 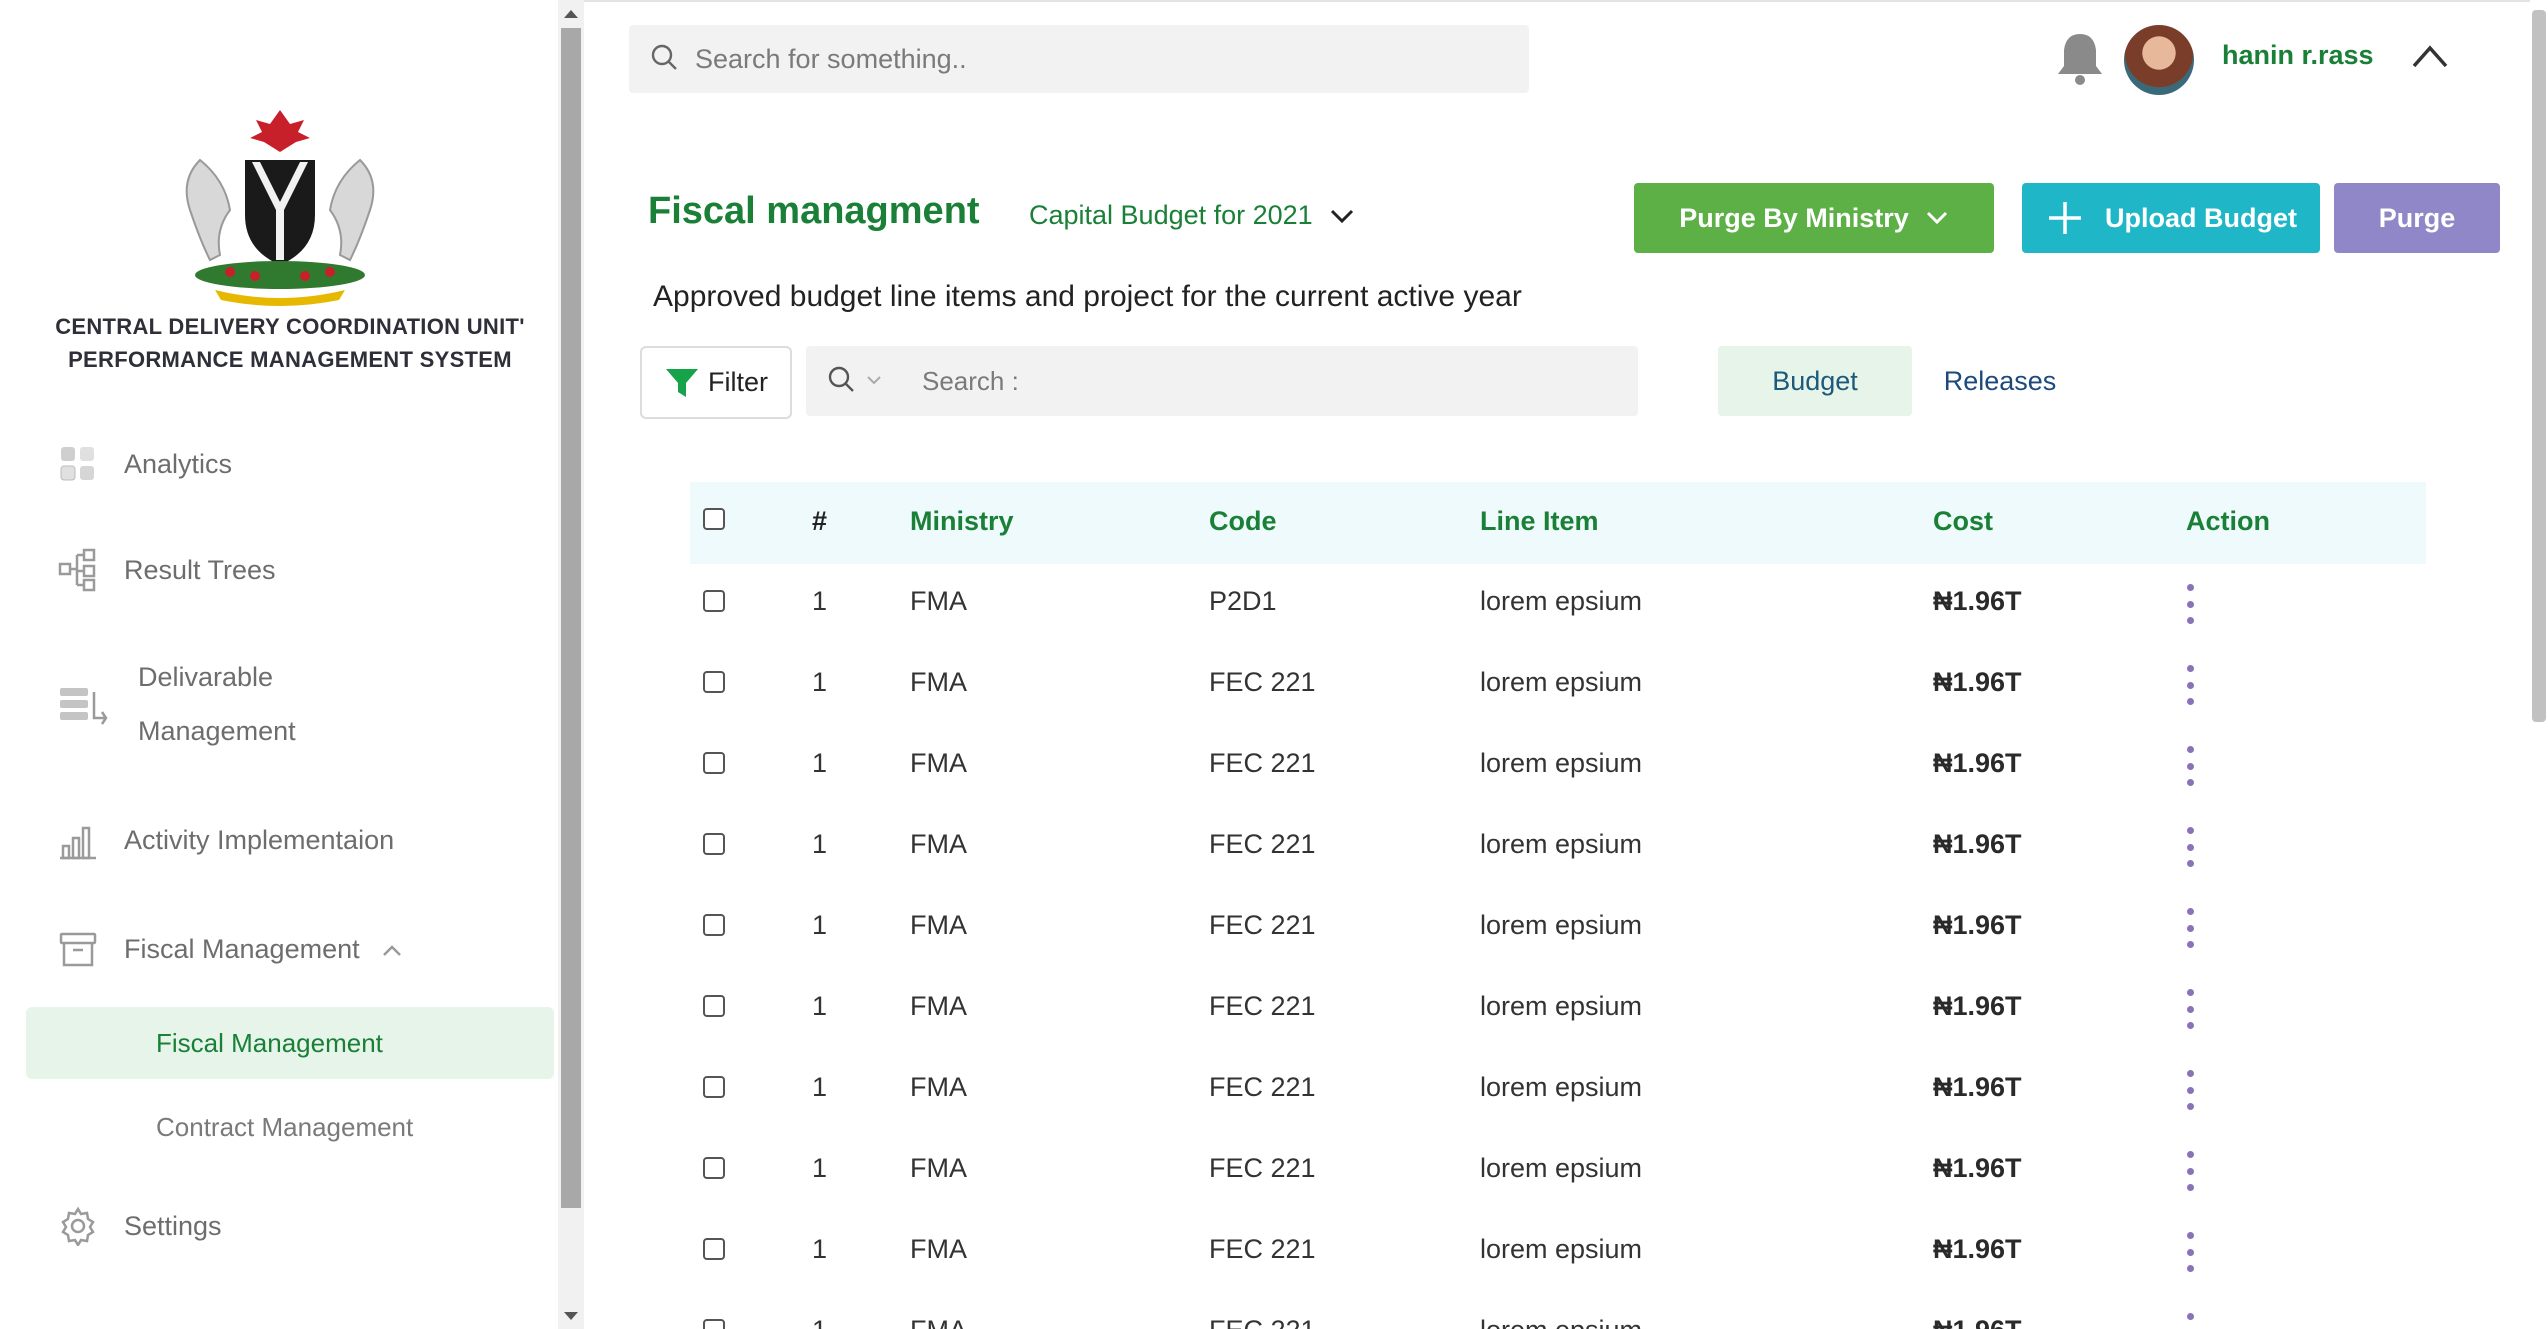 I want to click on sidebar-item-activity-implementation: Activity Implementaion, so click(x=225, y=840).